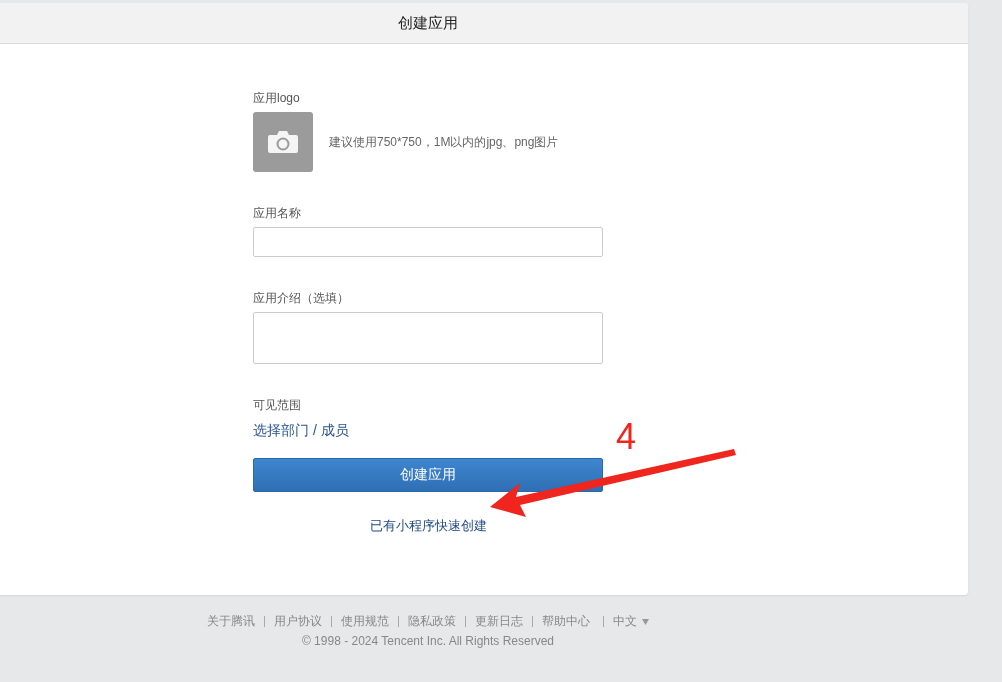 This screenshot has width=1002, height=682. What do you see at coordinates (428, 475) in the screenshot?
I see `create-button: 创建应用` at bounding box center [428, 475].